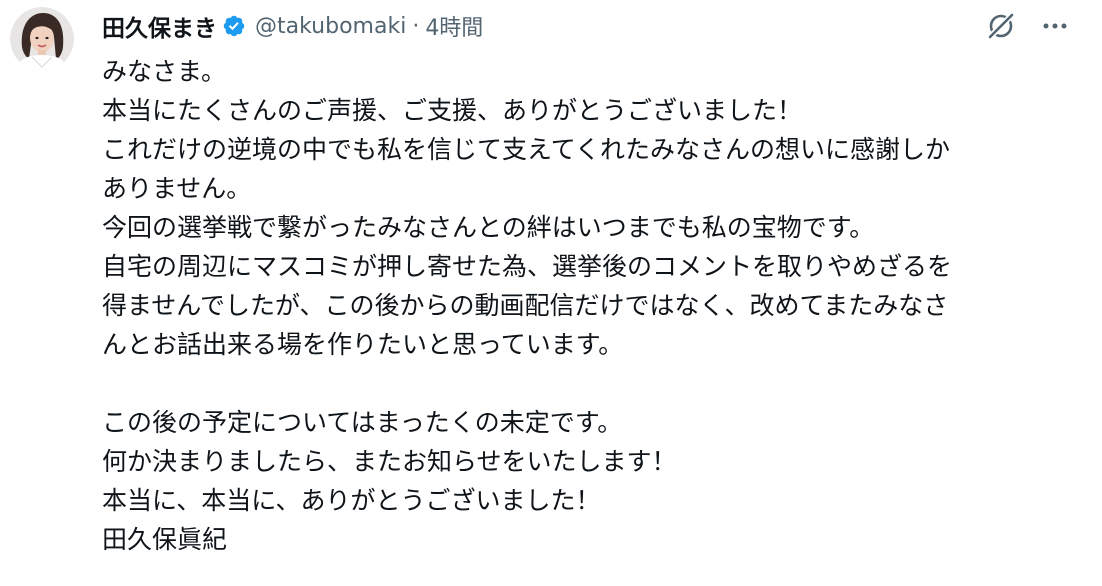 Image resolution: width=1102 pixels, height=586 pixels. I want to click on grok-button, so click(1001, 26).